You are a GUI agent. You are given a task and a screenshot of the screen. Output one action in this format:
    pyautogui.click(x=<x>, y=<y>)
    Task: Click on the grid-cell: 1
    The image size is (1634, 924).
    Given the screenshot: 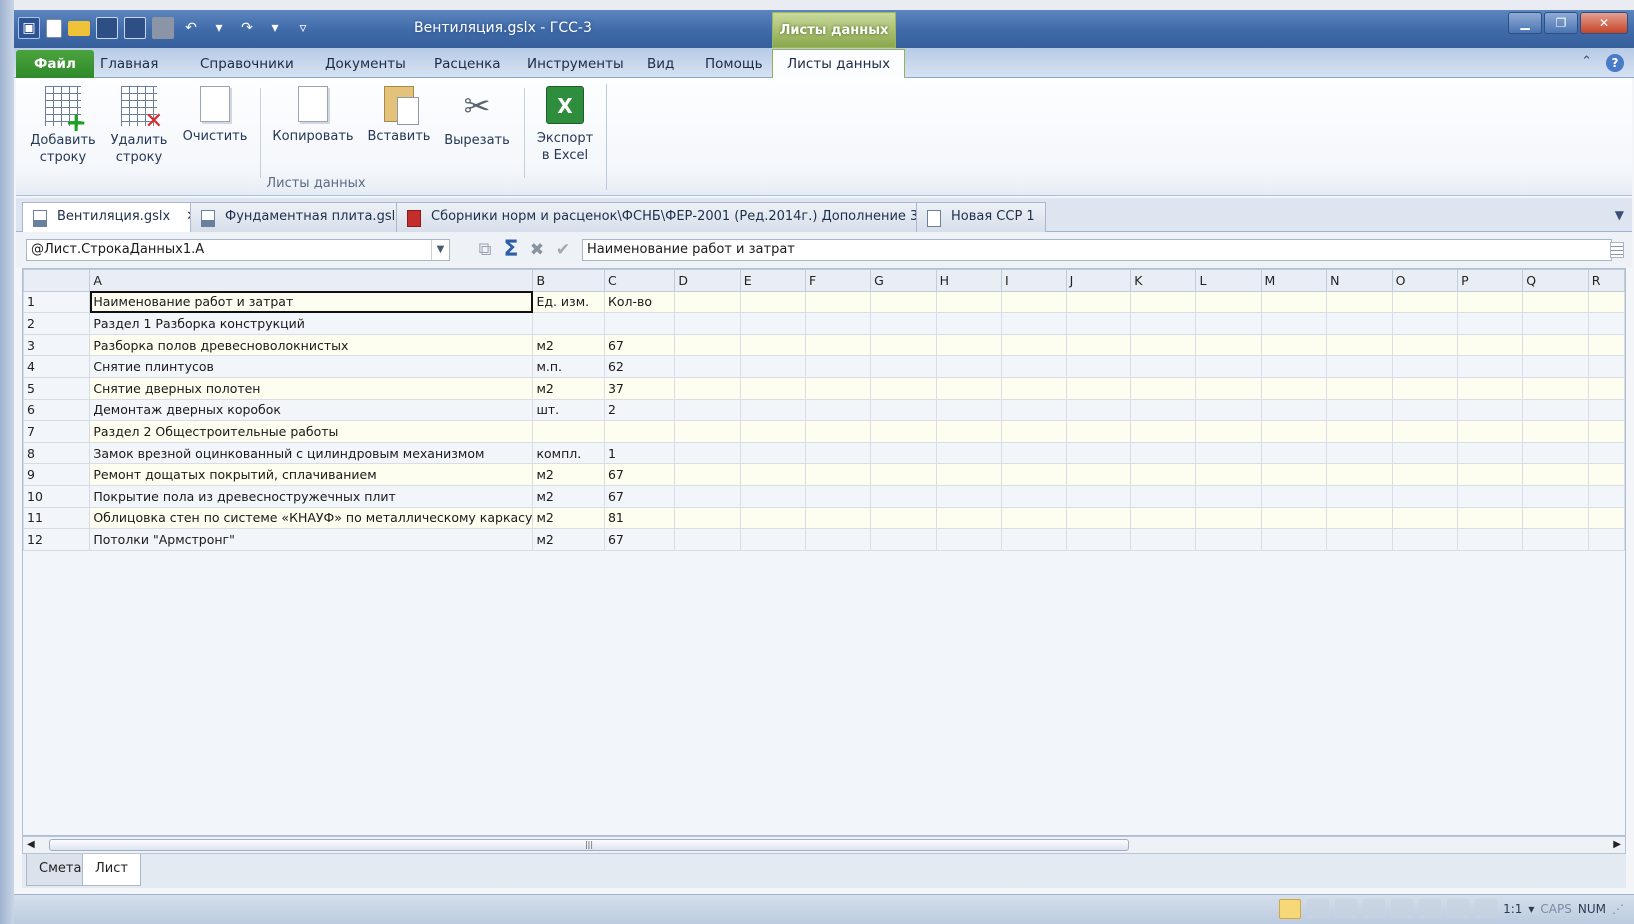 What is the action you would take?
    pyautogui.click(x=639, y=453)
    